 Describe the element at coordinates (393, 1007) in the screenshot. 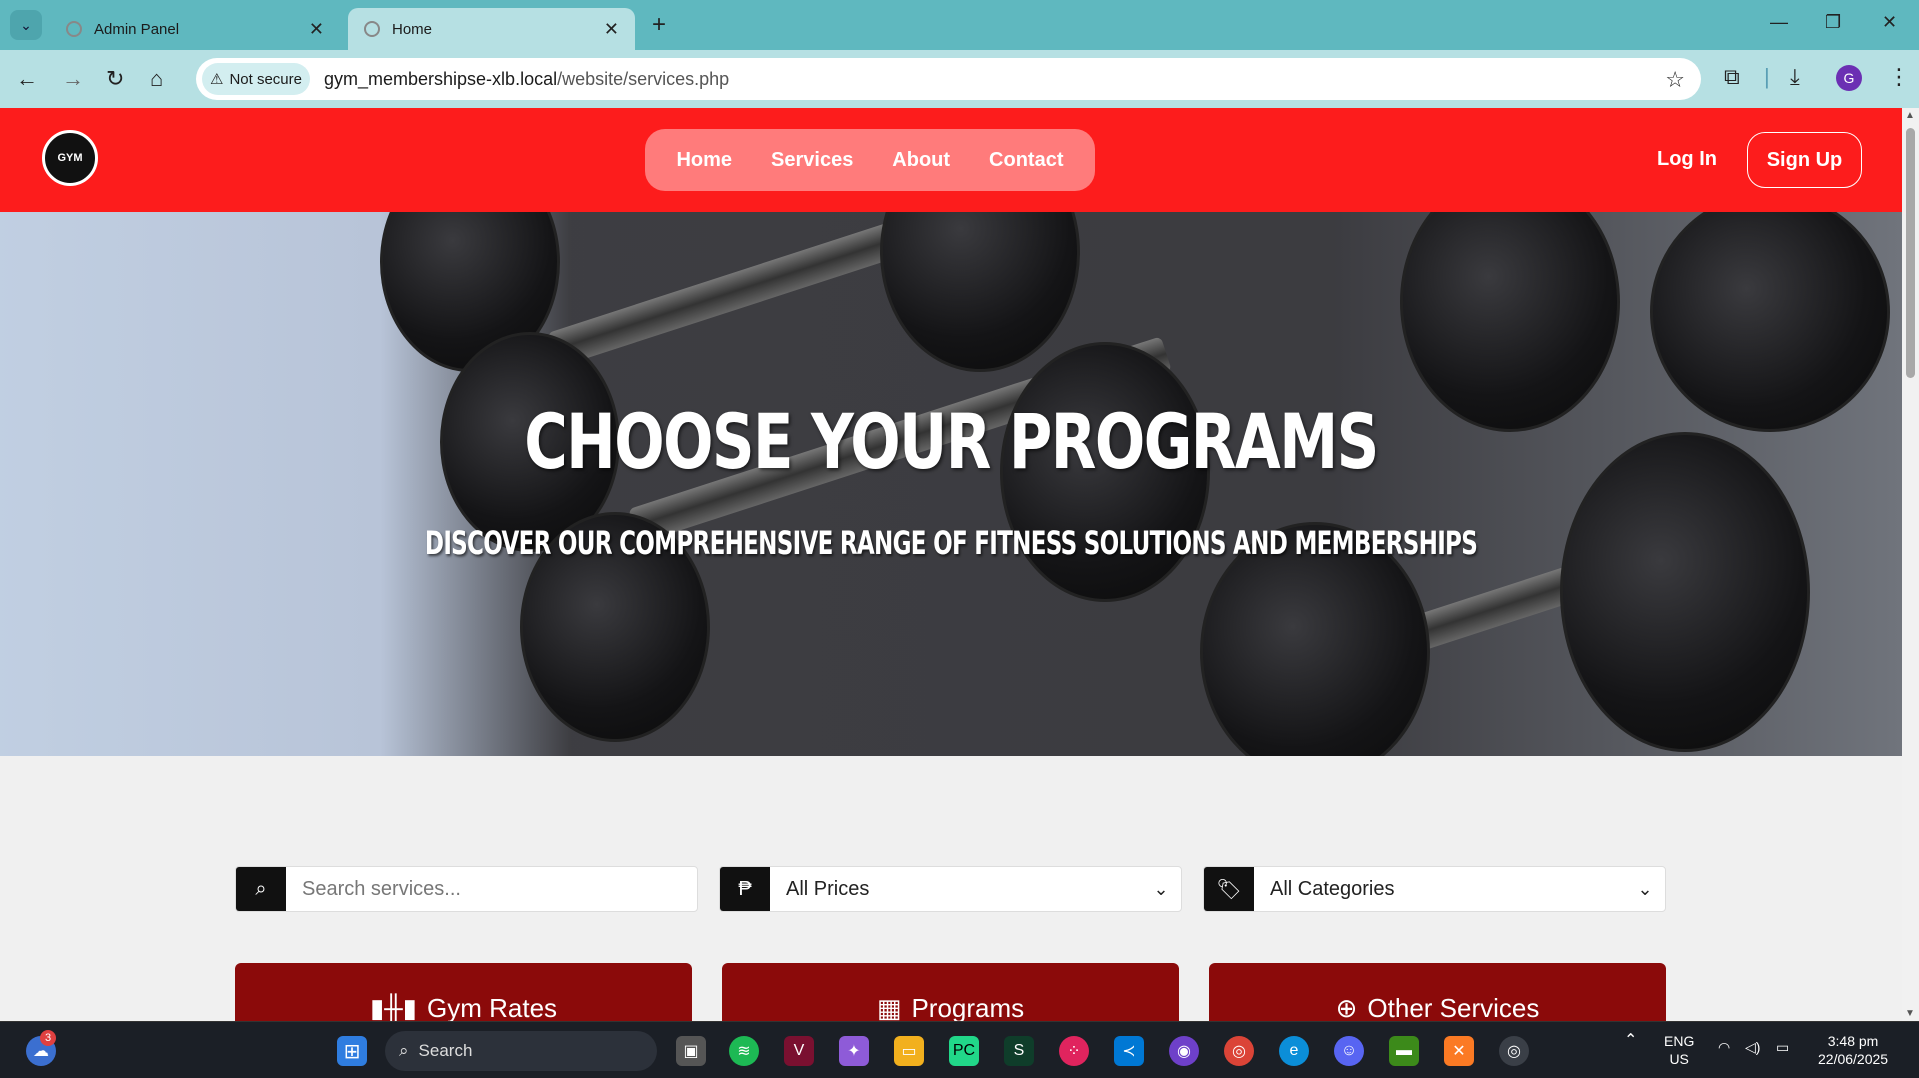

I see `dumbbell-icon: ▮╫▮` at that location.